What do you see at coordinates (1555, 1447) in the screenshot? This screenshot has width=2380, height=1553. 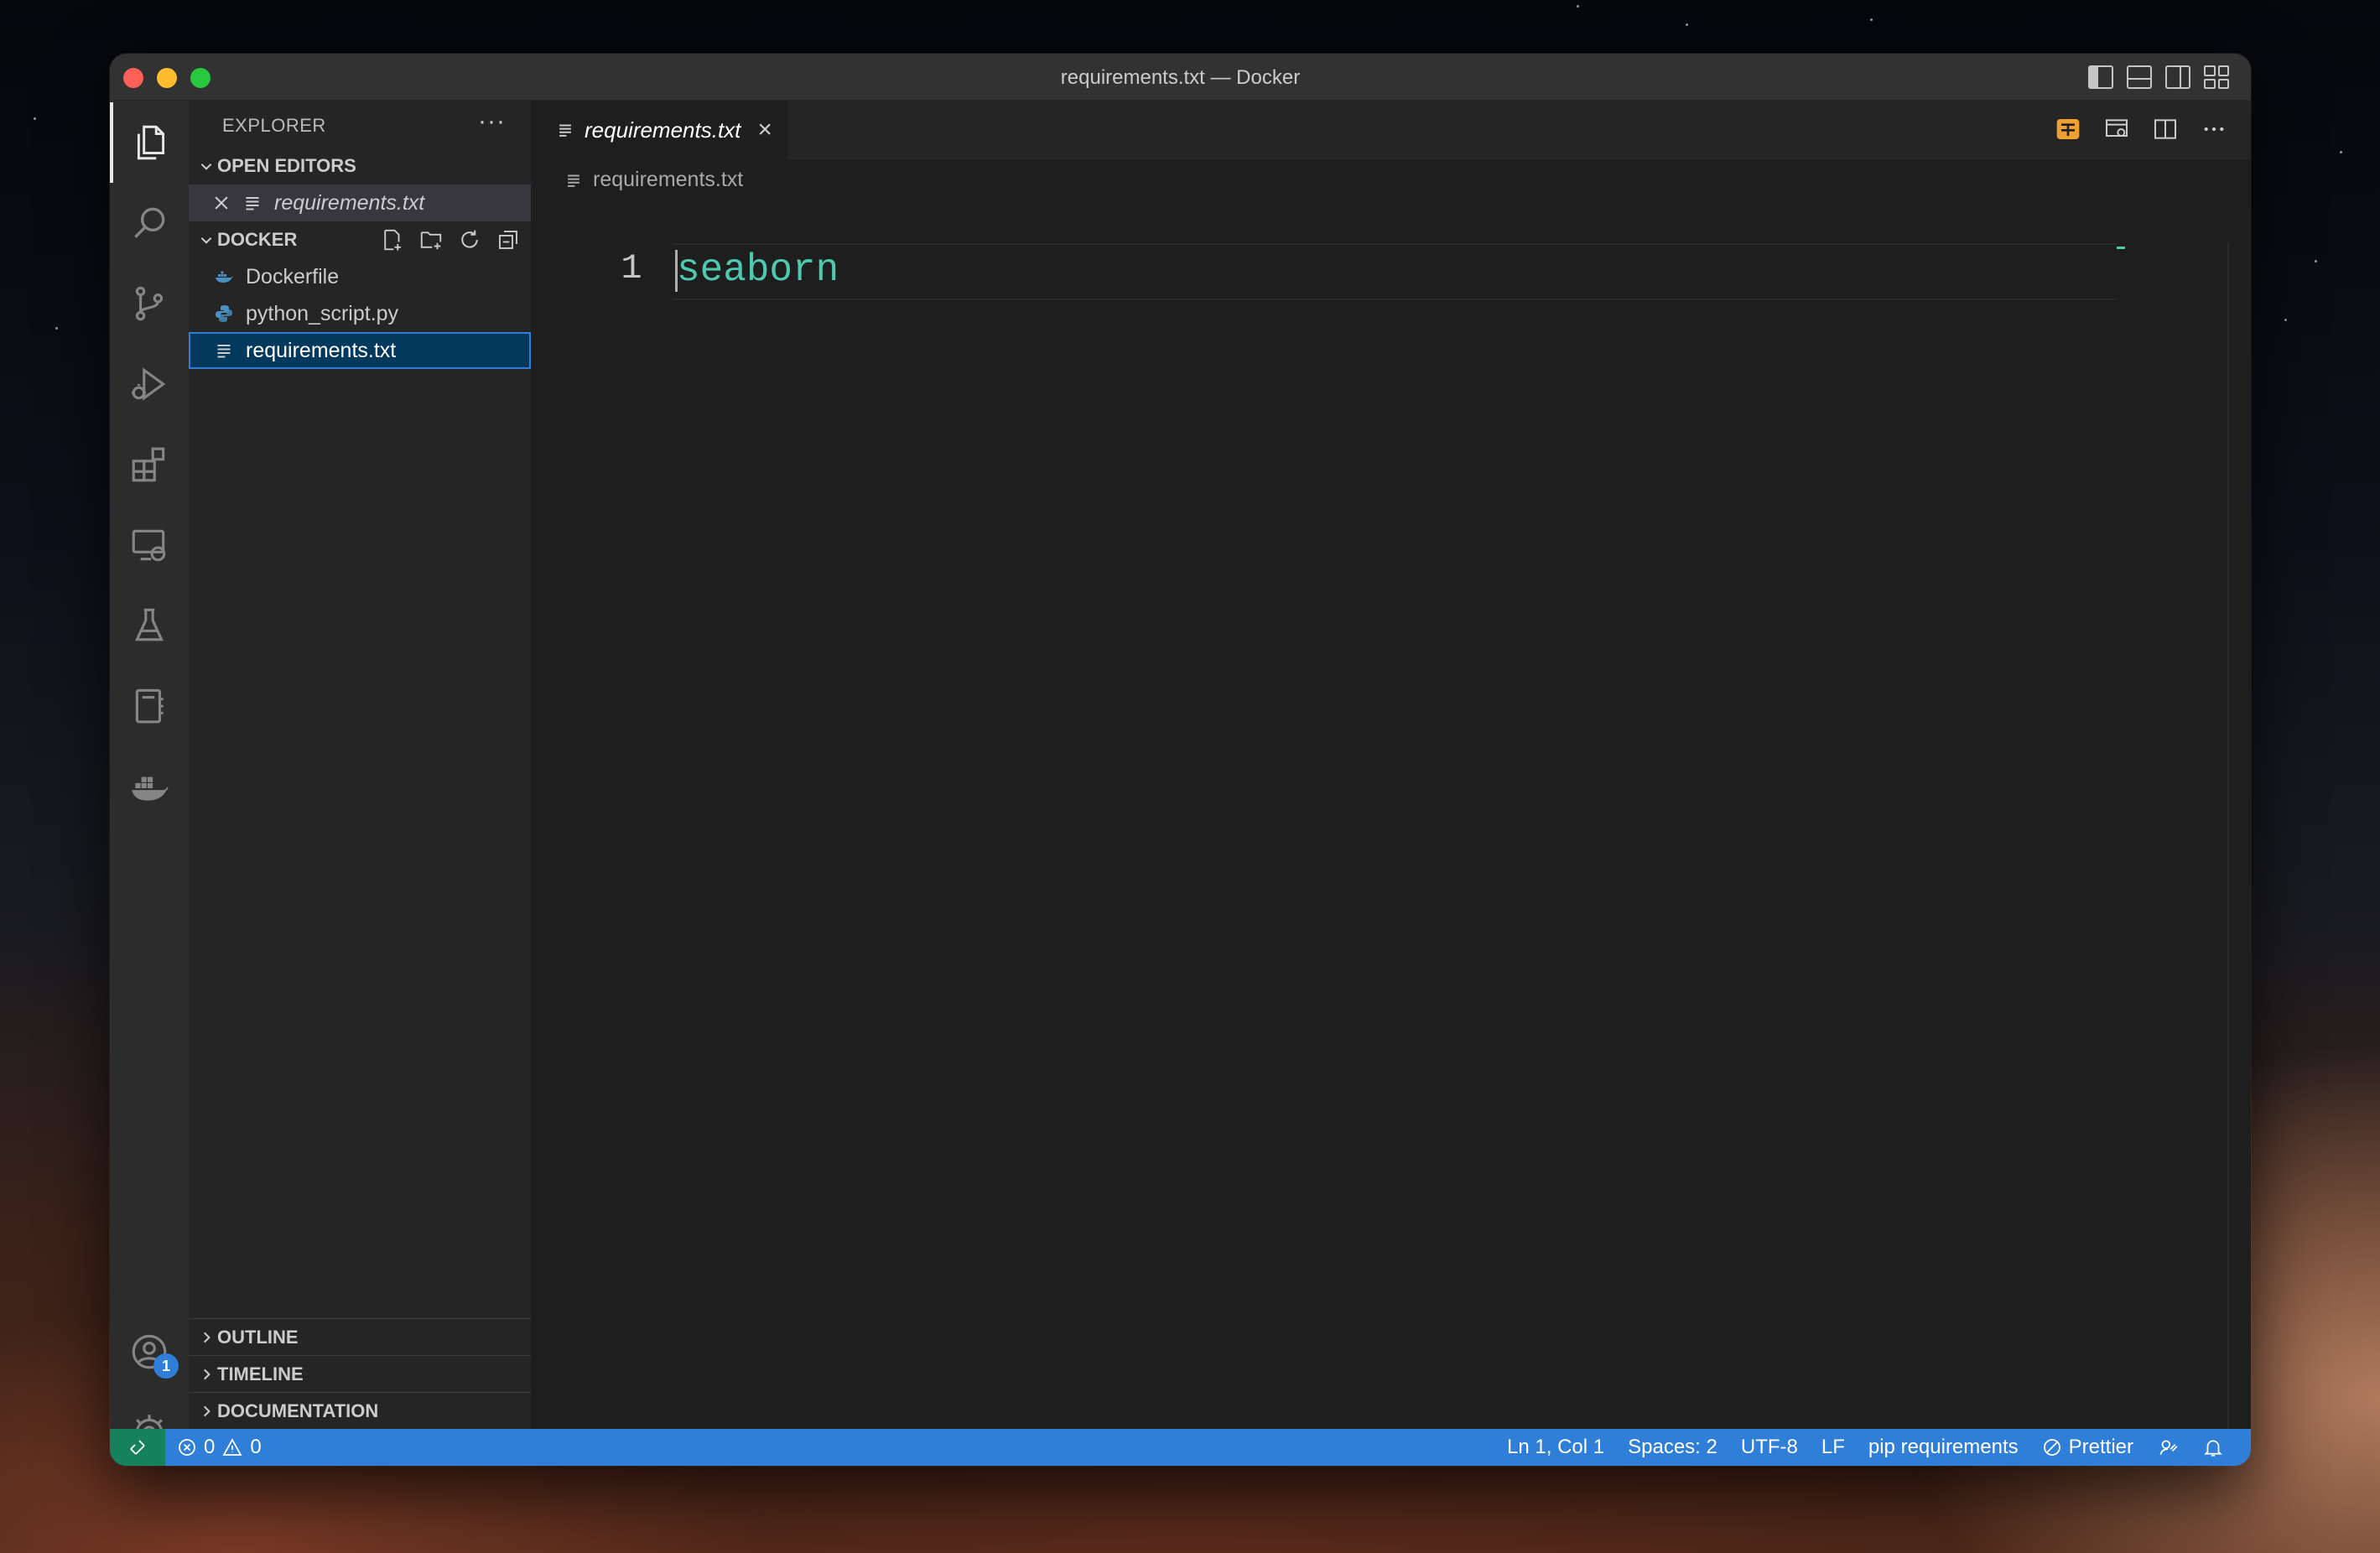 I see `cursor-position: Ln 1, Col 1` at bounding box center [1555, 1447].